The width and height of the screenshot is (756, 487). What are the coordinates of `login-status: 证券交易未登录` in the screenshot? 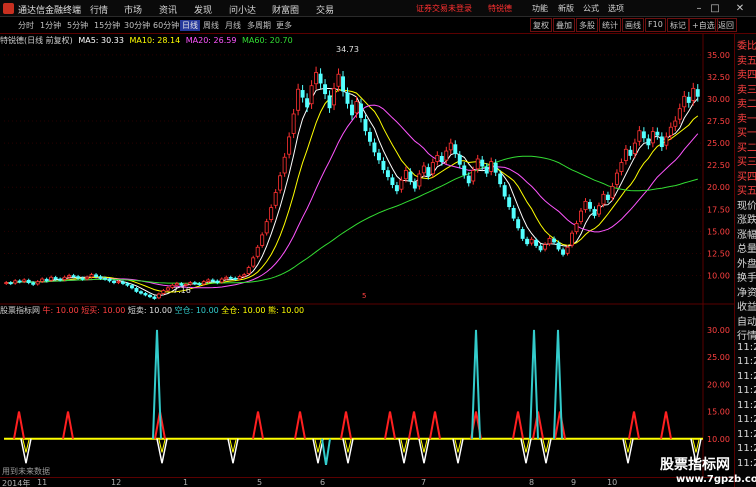 It's located at (444, 8).